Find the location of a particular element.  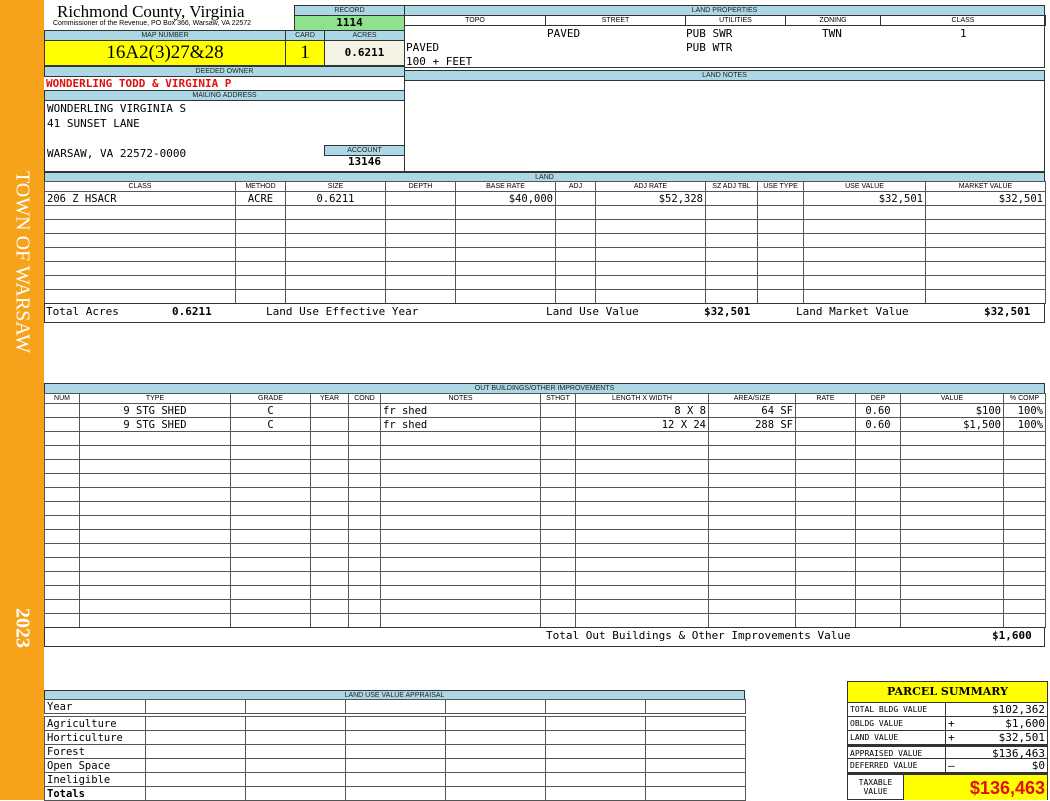

column-header: GRADE is located at coordinates (270, 398).